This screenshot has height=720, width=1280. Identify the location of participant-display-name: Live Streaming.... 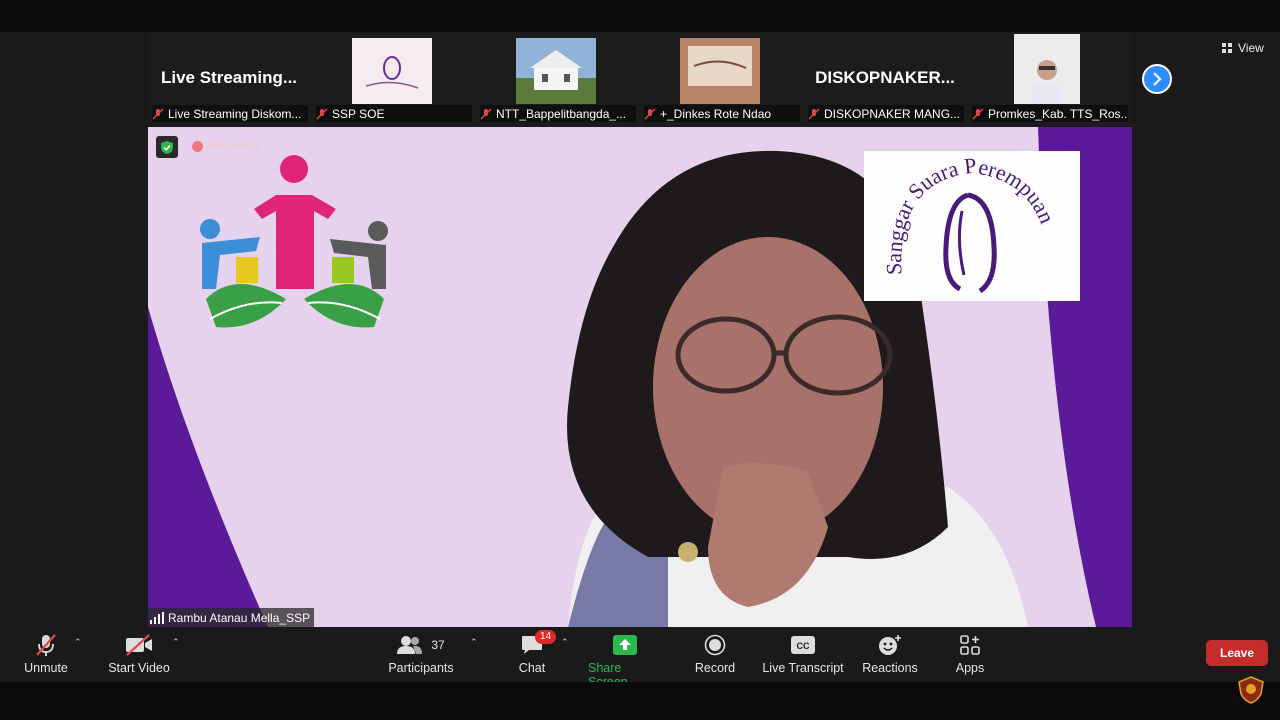
(229, 77).